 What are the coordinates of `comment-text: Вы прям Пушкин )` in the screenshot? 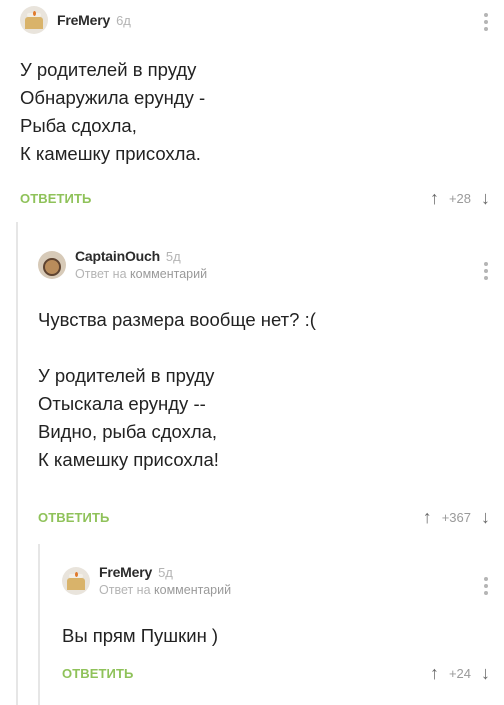 It's located at (140, 635).